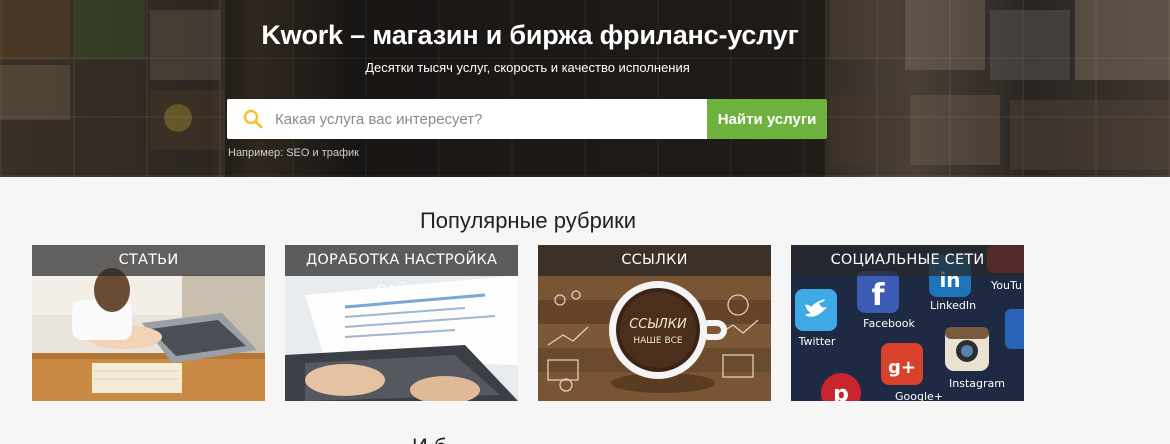 This screenshot has width=1170, height=444. What do you see at coordinates (148, 260) in the screenshot?
I see `category-label: СТАТЬИ` at bounding box center [148, 260].